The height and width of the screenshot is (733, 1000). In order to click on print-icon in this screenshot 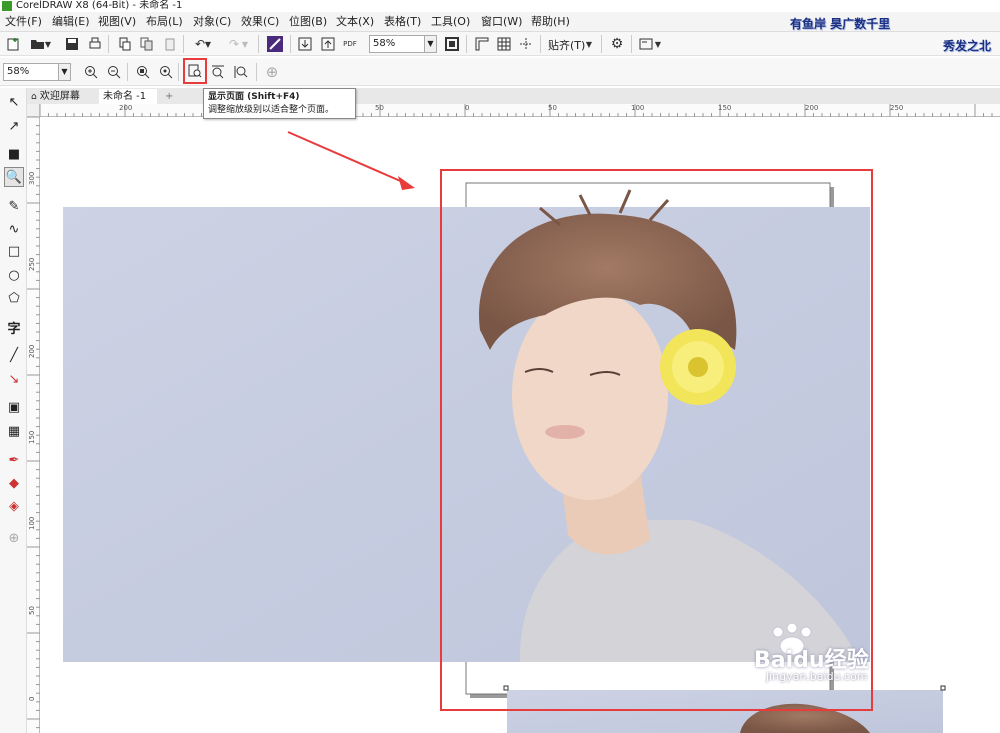, I will do `click(95, 44)`.